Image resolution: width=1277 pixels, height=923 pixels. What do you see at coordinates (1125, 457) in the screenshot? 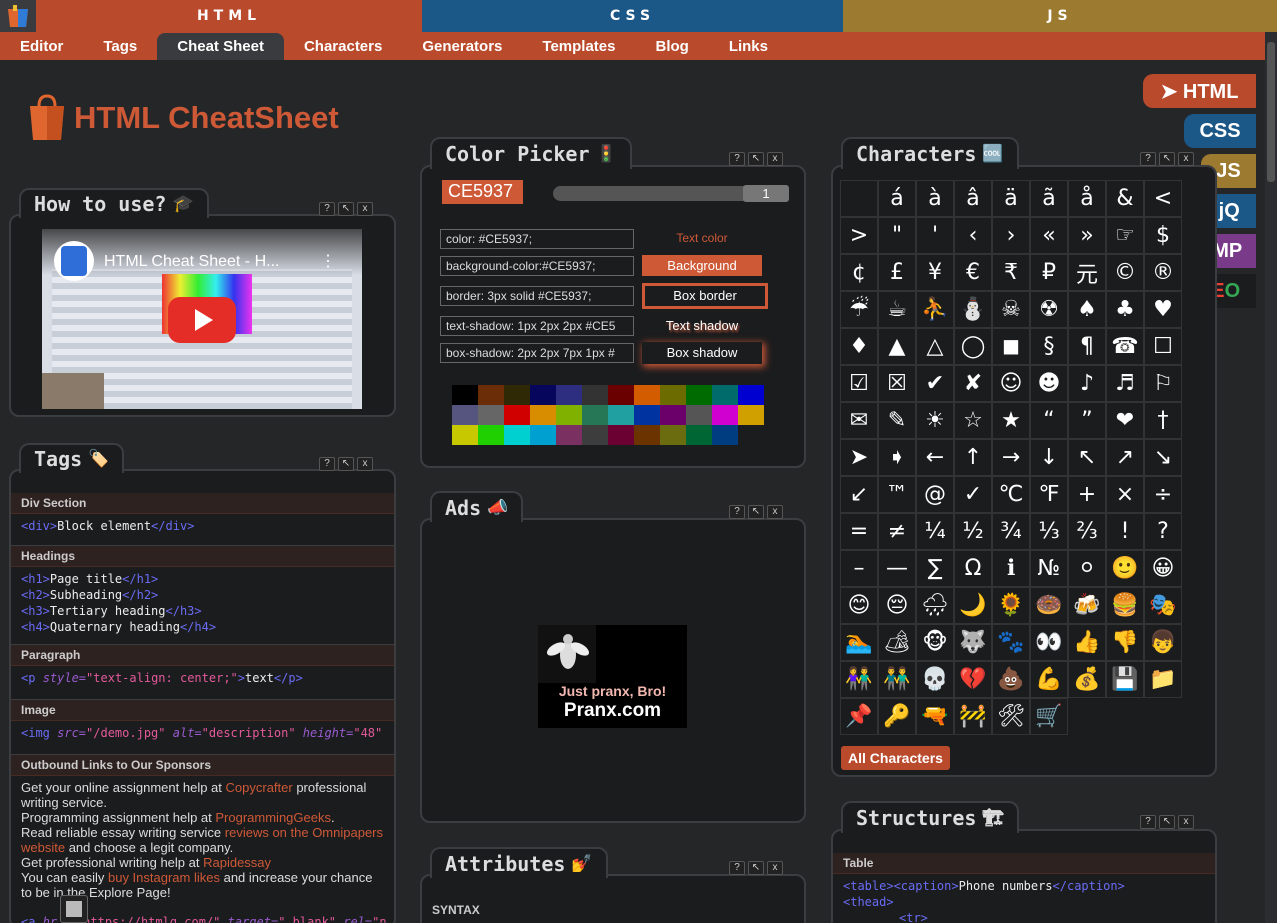
I see `character-cell: ↗` at bounding box center [1125, 457].